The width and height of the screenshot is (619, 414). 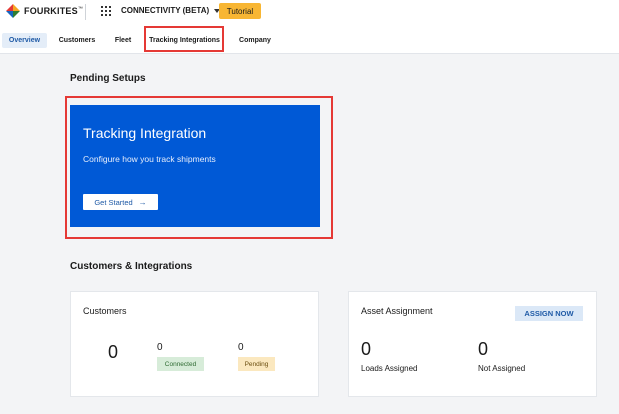 What do you see at coordinates (241, 347) in the screenshot?
I see `pending-count: 0` at bounding box center [241, 347].